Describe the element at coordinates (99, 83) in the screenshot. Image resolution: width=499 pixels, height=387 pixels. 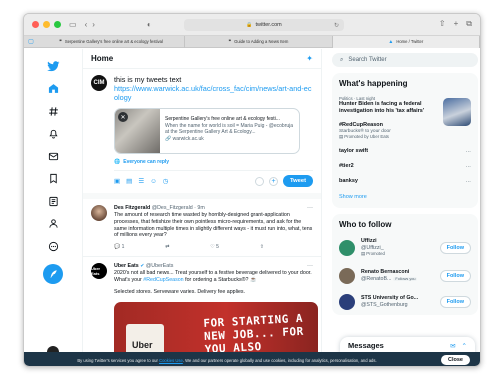
I see `user-avatar: CIM` at that location.